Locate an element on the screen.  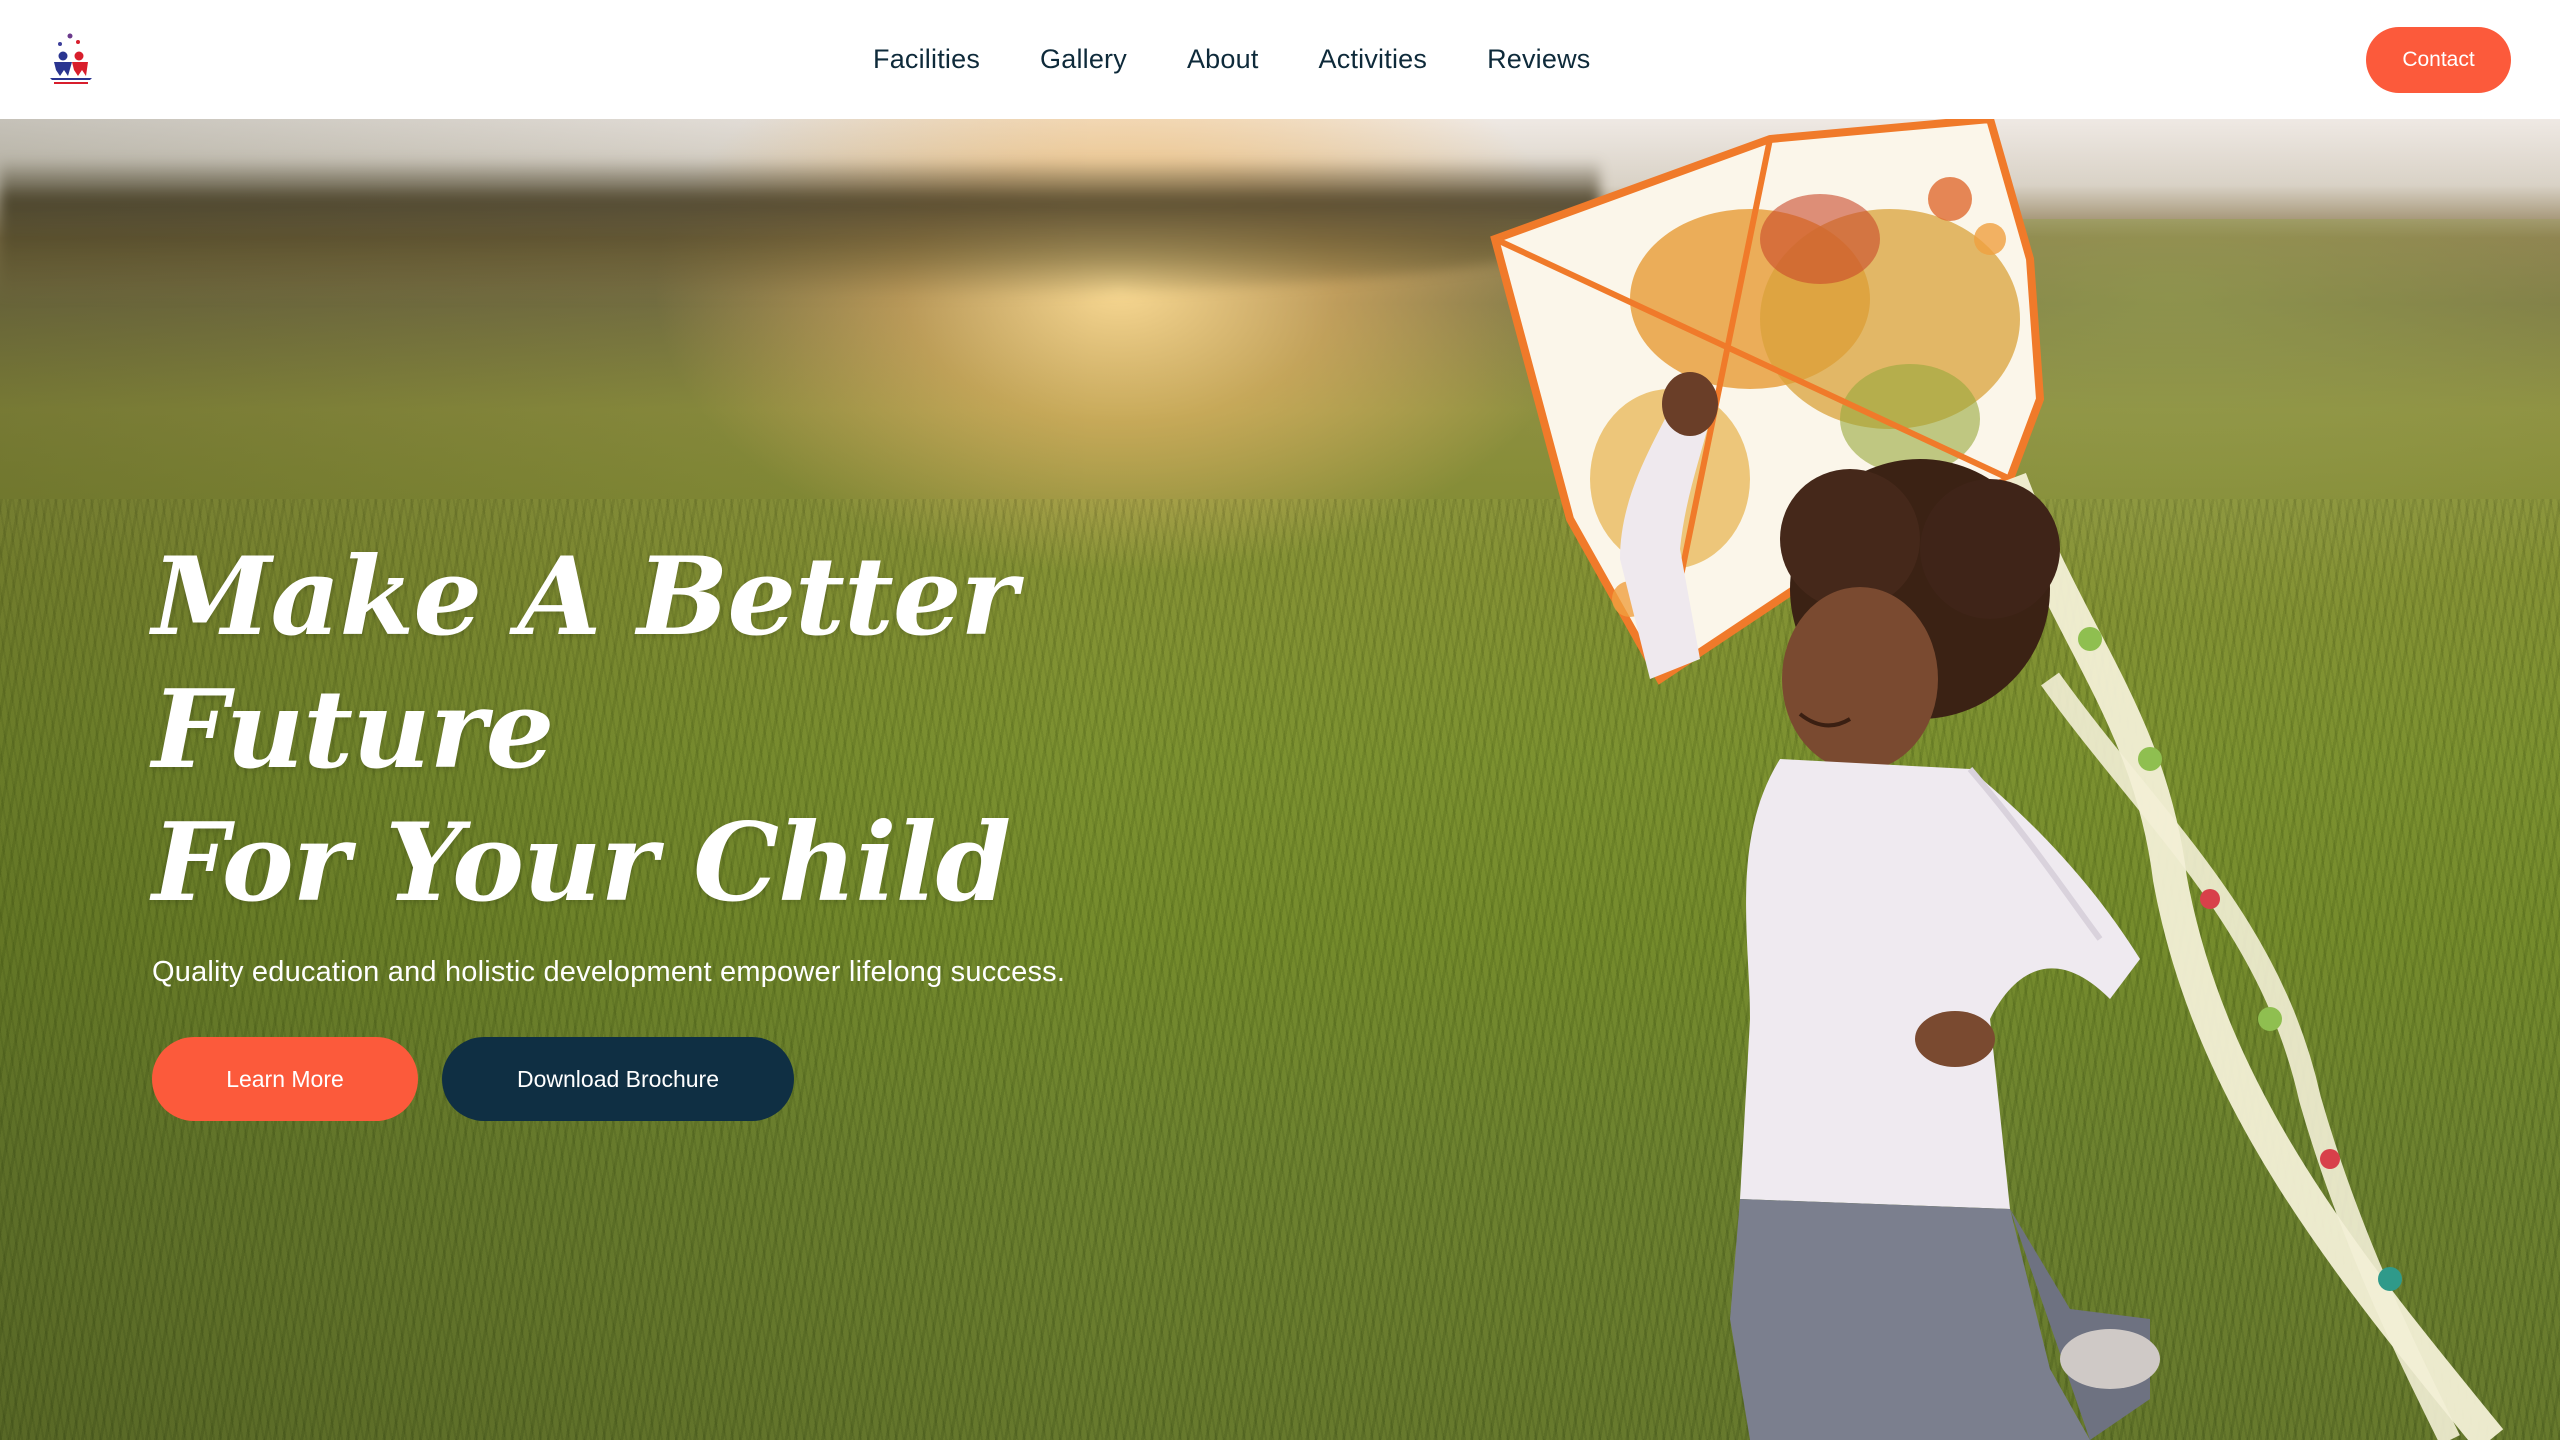
hero-title-line2: For Your Child is located at coordinates (581, 863).